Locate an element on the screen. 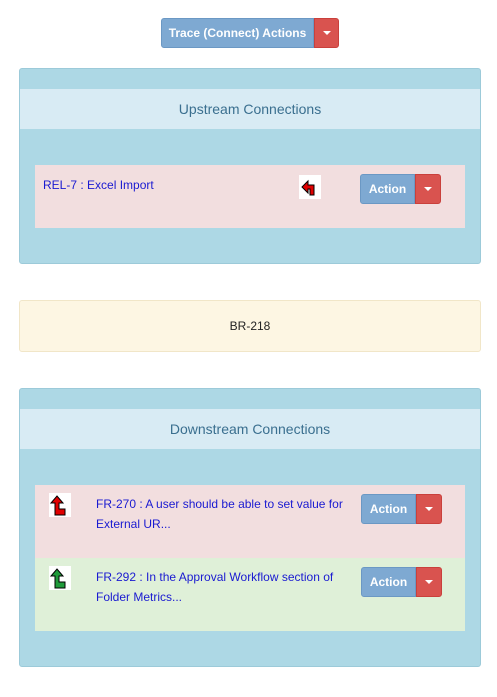 Image resolution: width=497 pixels, height=697 pixels. trace-actions-button: Trace (Connect) Actions is located at coordinates (237, 33).